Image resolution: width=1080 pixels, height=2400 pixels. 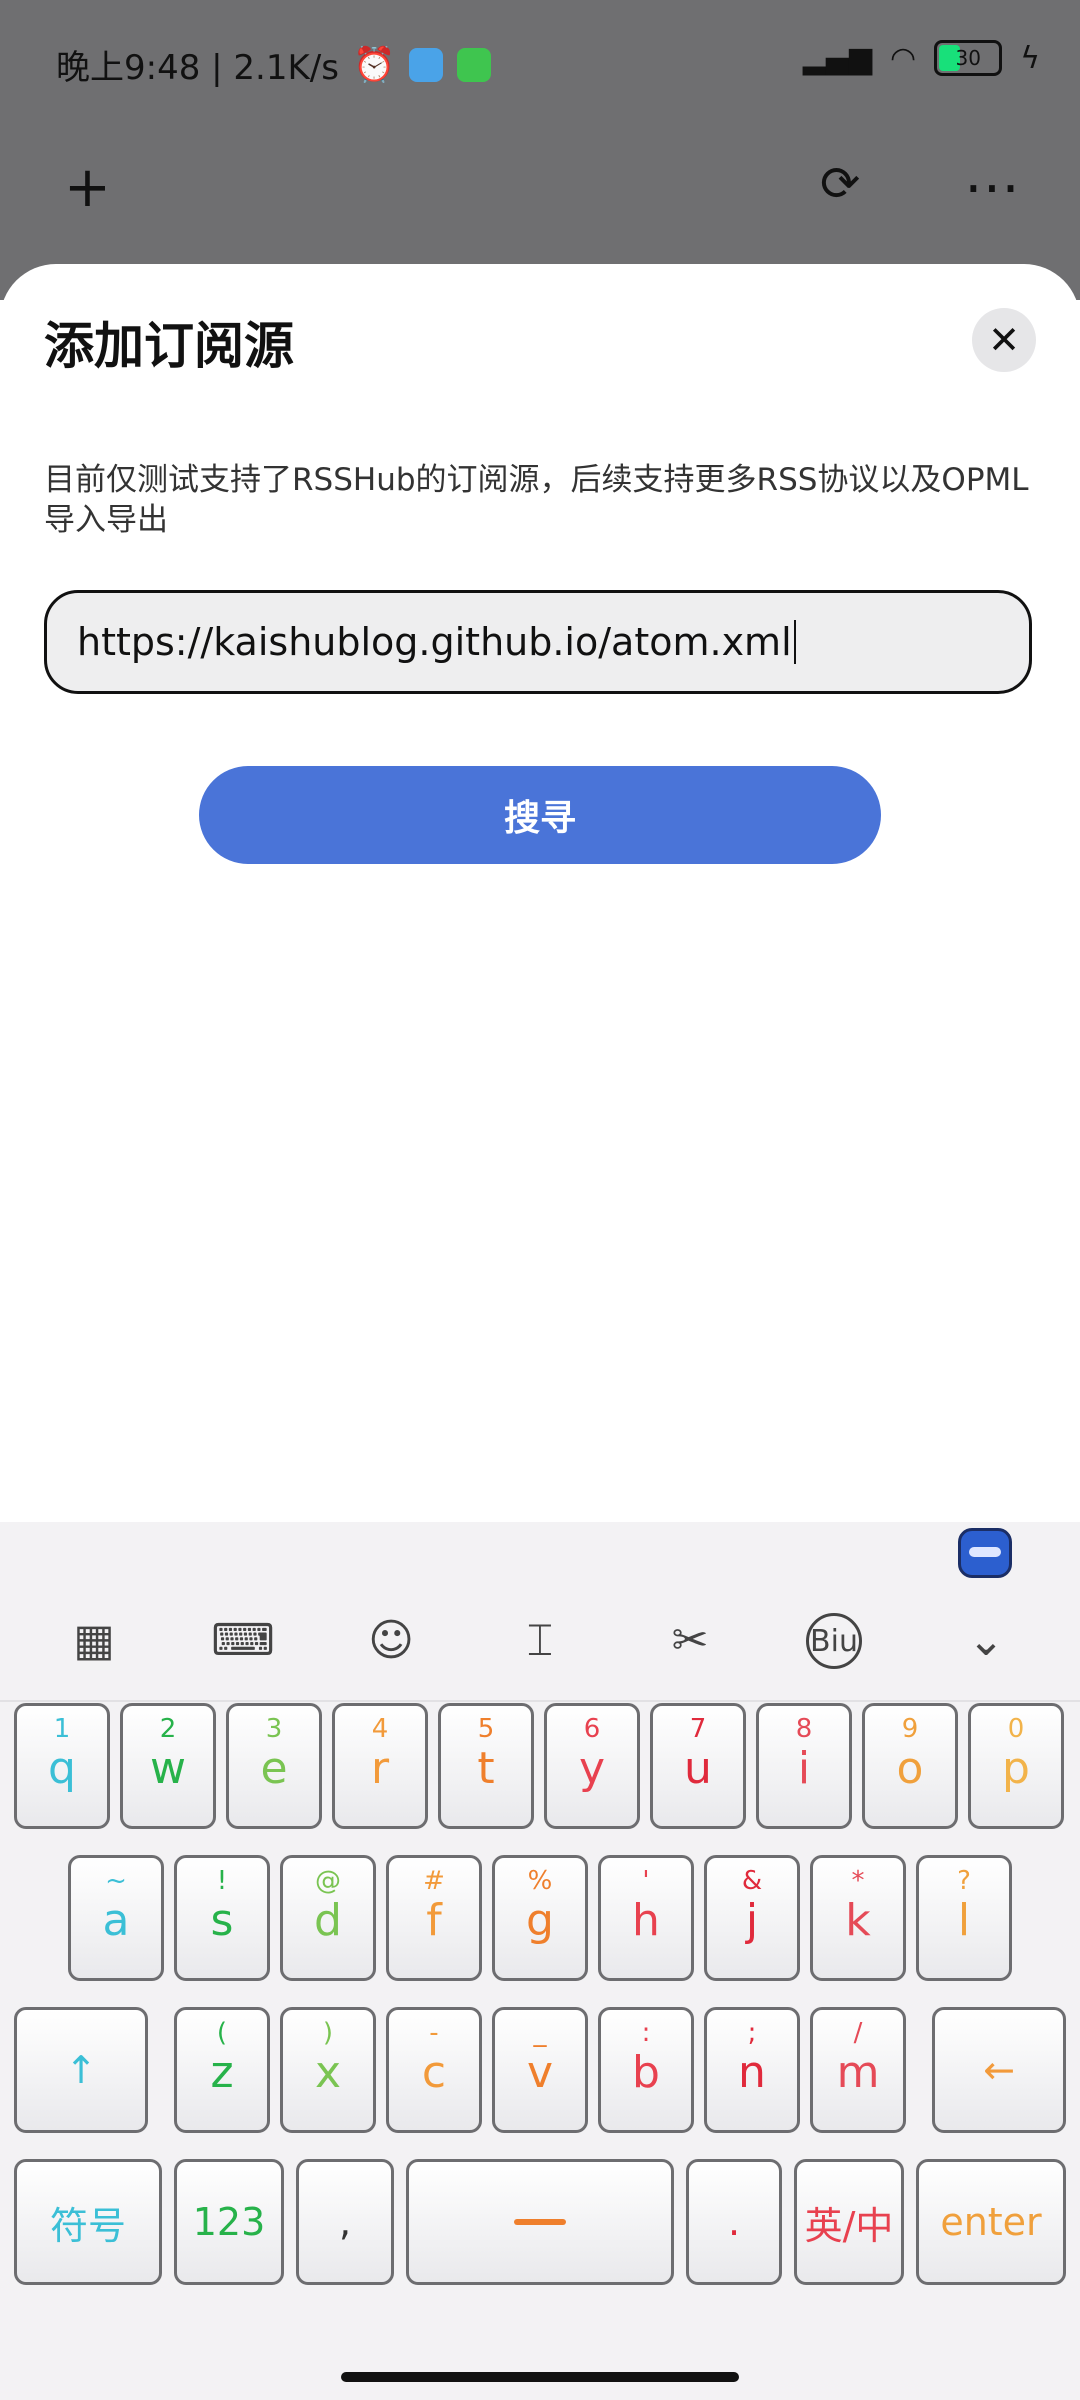 I want to click on add-icon: +, so click(x=87, y=188).